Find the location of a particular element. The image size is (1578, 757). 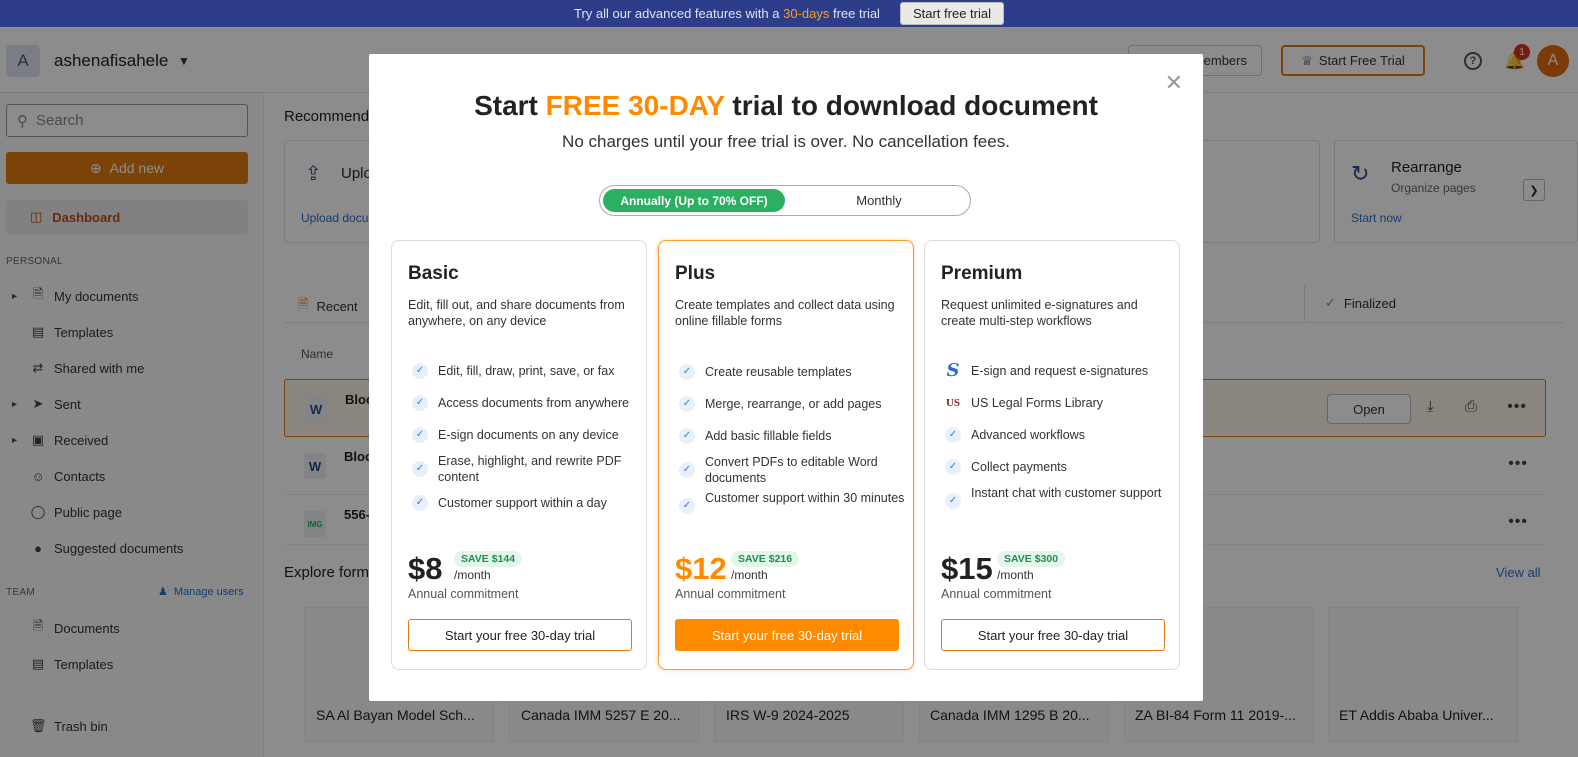

plan-name: Basic is located at coordinates (433, 273).